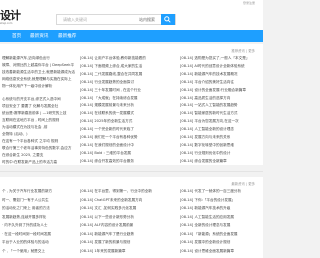 The width and height of the screenshot is (320, 258). What do you see at coordinates (147, 20) in the screenshot?
I see `search-scope-select: 站内搜索` at bounding box center [147, 20].